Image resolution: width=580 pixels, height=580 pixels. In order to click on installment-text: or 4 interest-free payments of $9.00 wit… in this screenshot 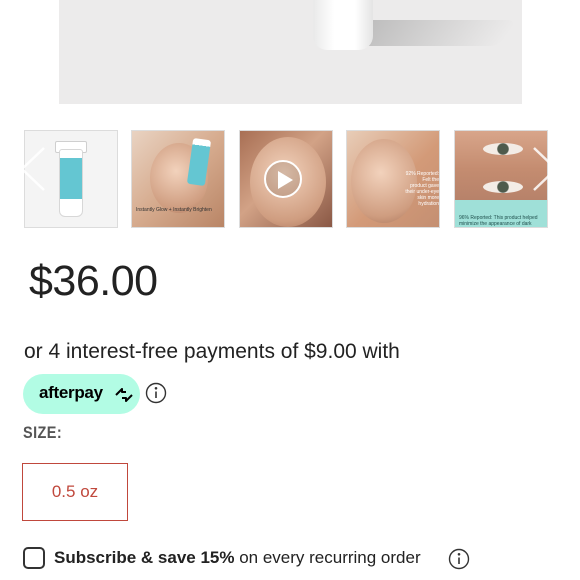, I will do `click(212, 351)`.